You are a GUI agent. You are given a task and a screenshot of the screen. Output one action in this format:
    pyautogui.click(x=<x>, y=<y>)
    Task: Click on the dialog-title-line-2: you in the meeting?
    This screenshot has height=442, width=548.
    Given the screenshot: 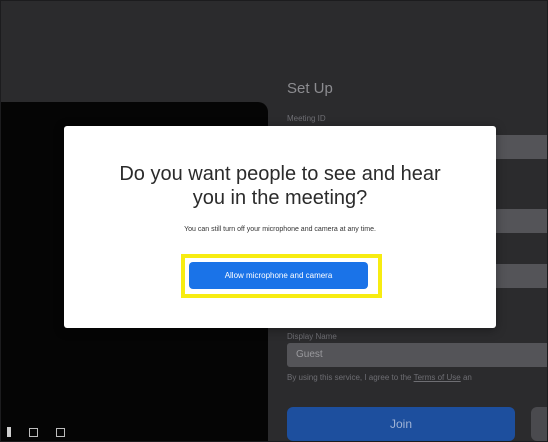 What is the action you would take?
    pyautogui.click(x=280, y=198)
    